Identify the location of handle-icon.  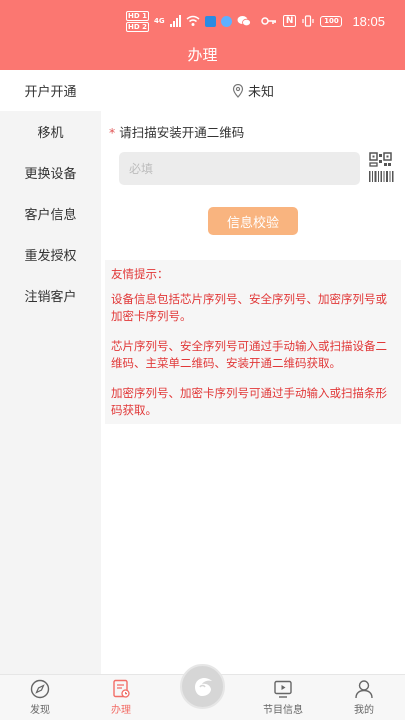
(121, 688).